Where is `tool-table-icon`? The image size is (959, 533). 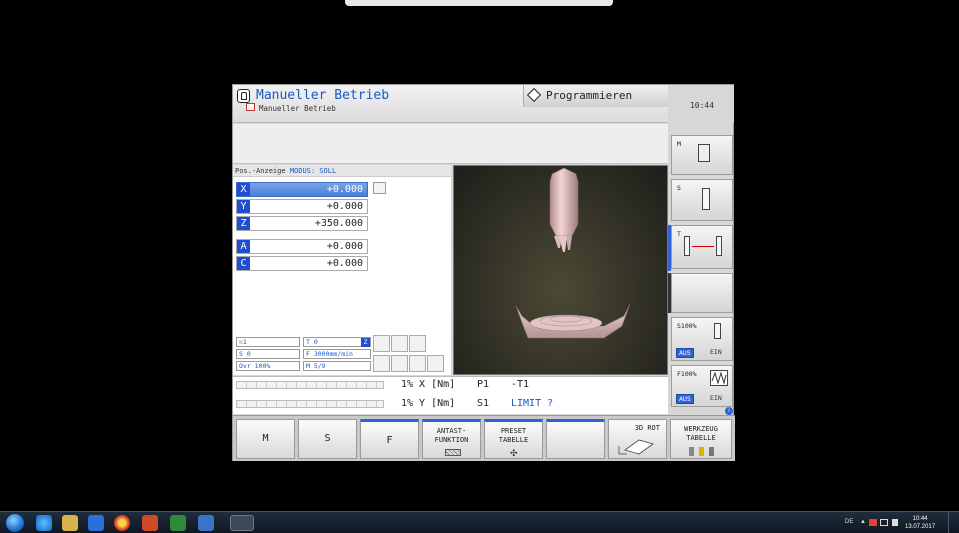 tool-table-icon is located at coordinates (702, 451).